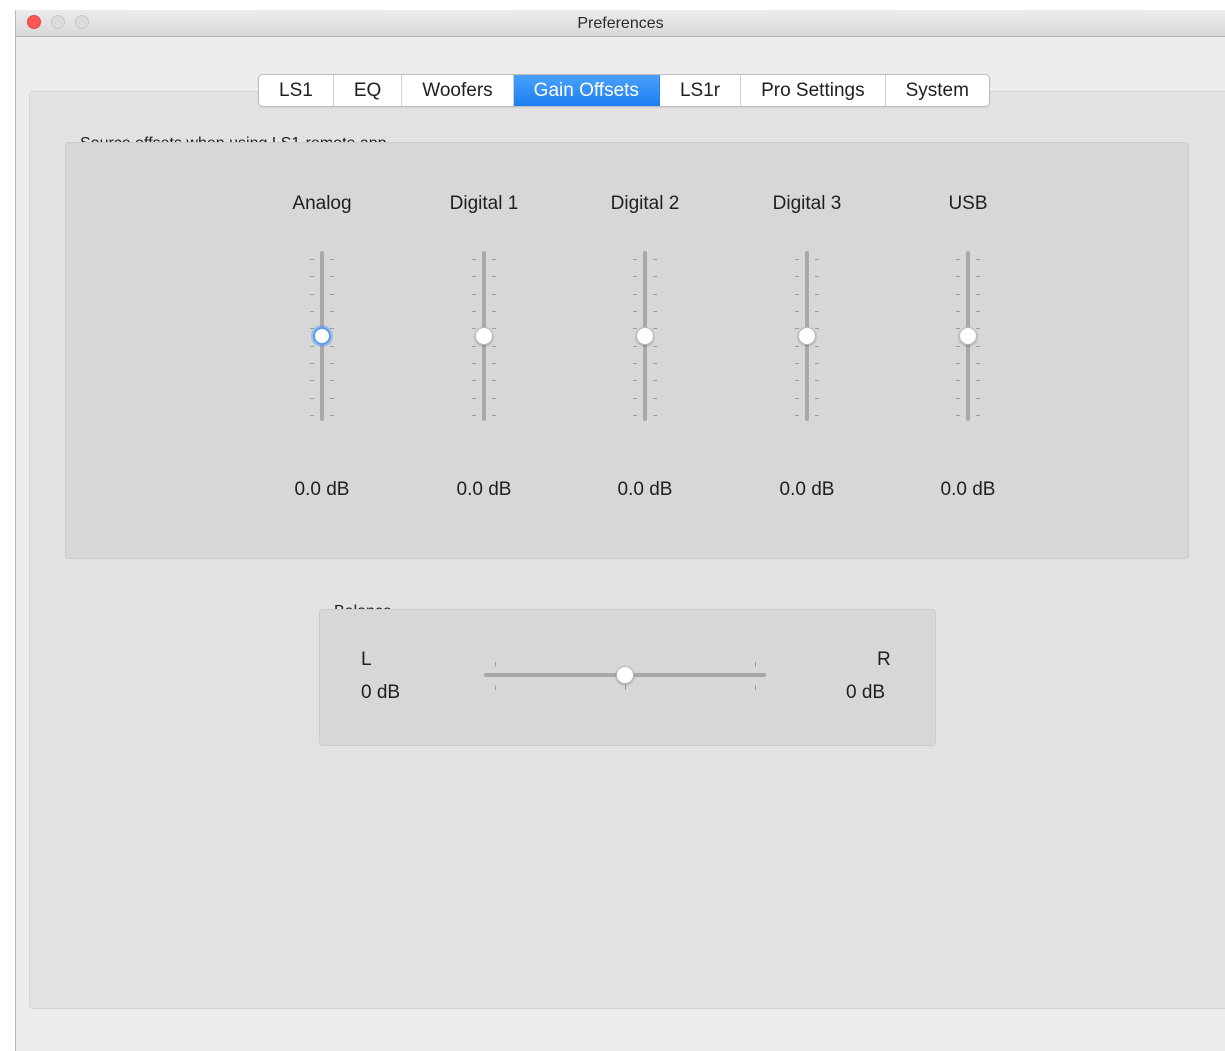  What do you see at coordinates (586, 90) in the screenshot?
I see `tab-gain-offsets: Gain Offsets` at bounding box center [586, 90].